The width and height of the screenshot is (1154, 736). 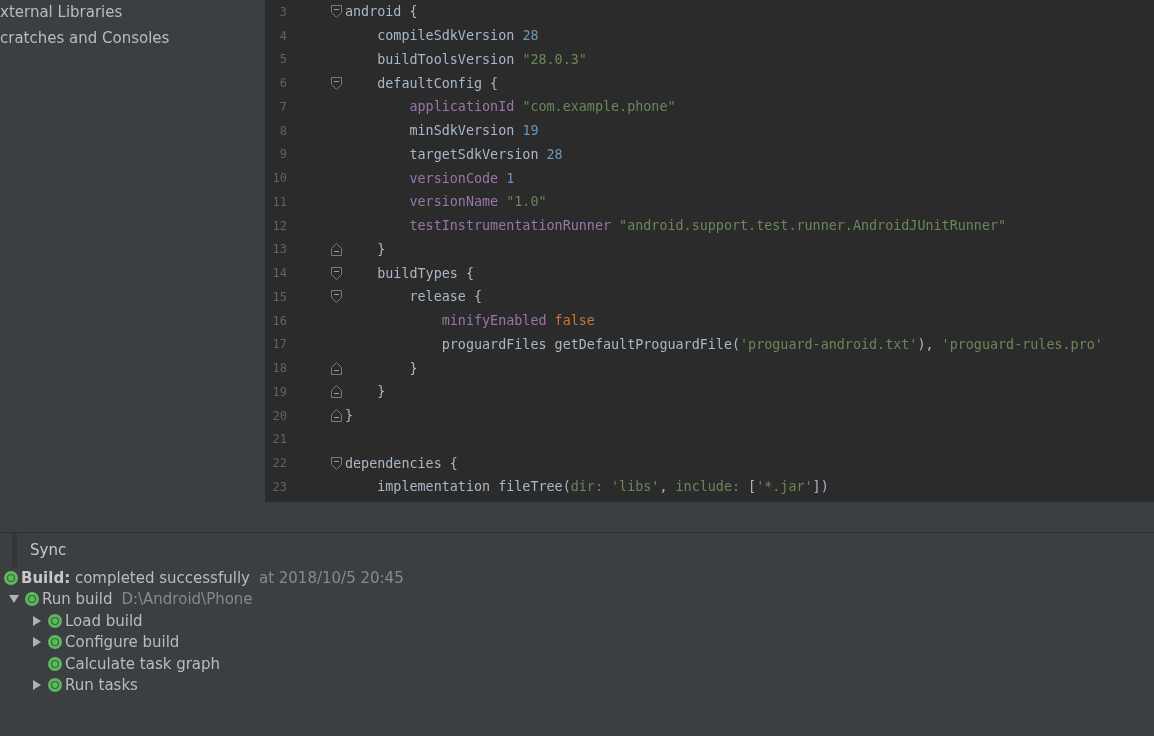 I want to click on line-number: 5, so click(x=282, y=59).